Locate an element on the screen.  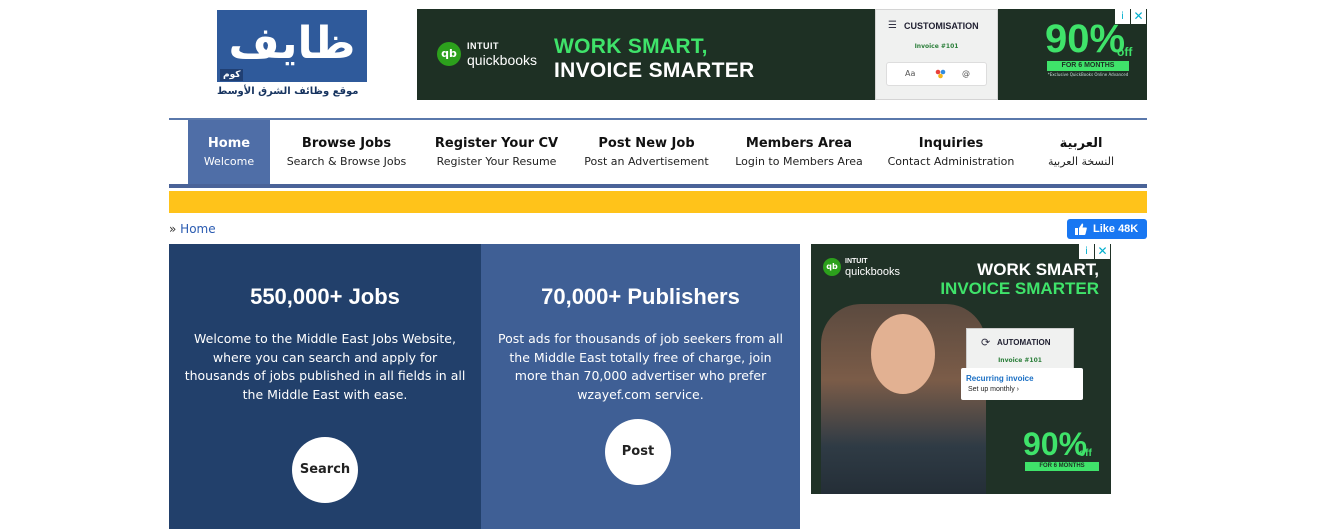
sliders-icon: ☰ is located at coordinates (892, 25).